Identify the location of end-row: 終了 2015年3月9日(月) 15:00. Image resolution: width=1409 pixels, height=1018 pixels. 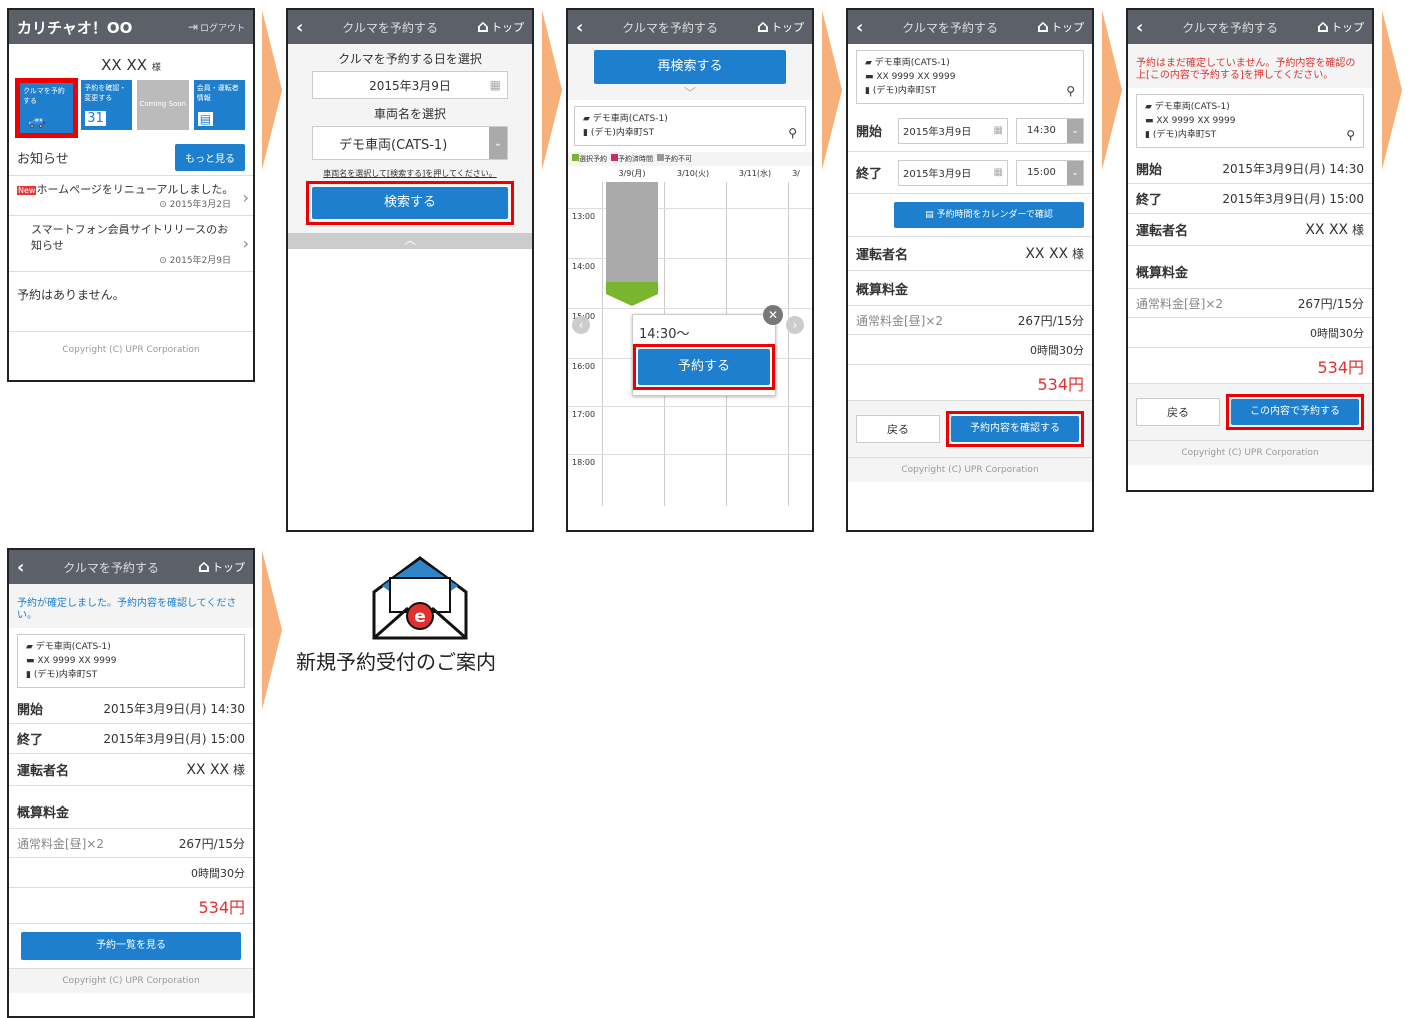
(131, 739).